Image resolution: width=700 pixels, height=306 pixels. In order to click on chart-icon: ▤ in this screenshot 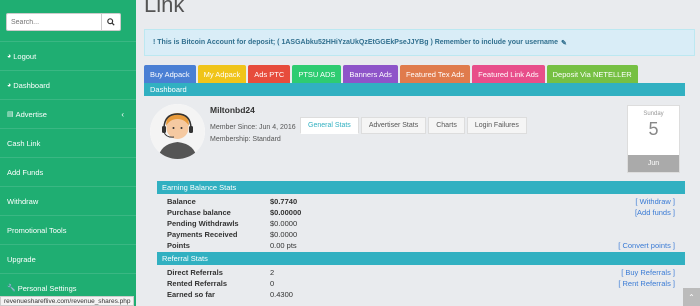, I will do `click(10, 114)`.